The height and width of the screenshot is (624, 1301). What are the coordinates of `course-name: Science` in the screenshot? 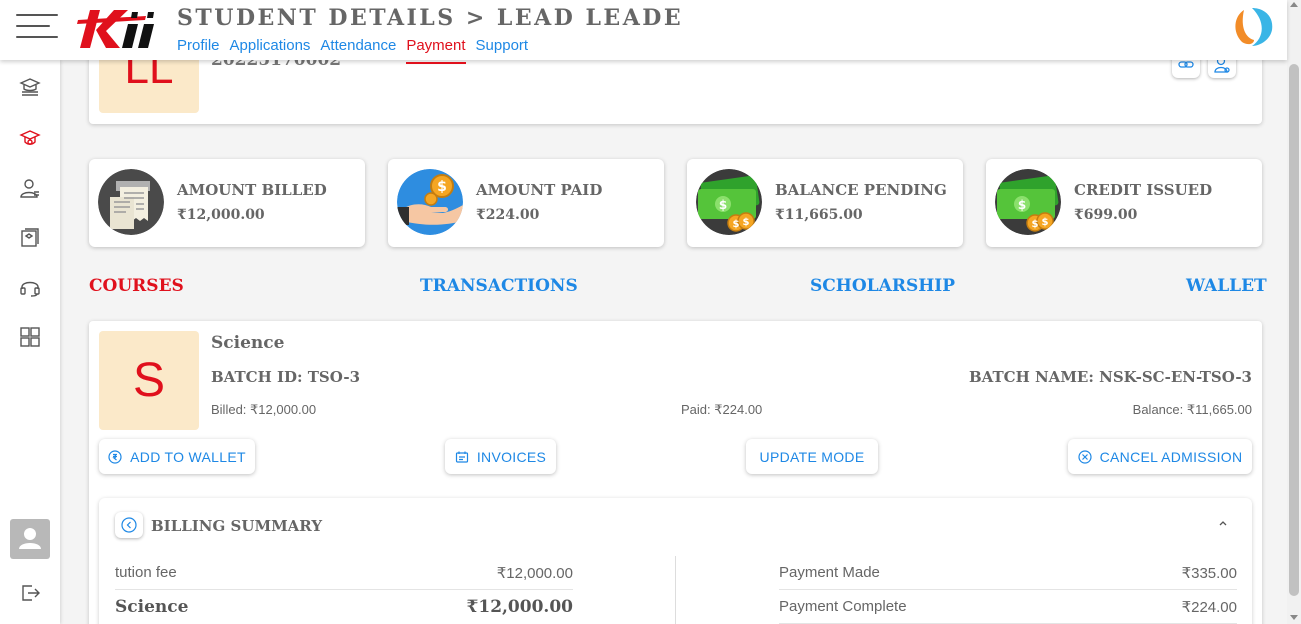 It's located at (248, 343).